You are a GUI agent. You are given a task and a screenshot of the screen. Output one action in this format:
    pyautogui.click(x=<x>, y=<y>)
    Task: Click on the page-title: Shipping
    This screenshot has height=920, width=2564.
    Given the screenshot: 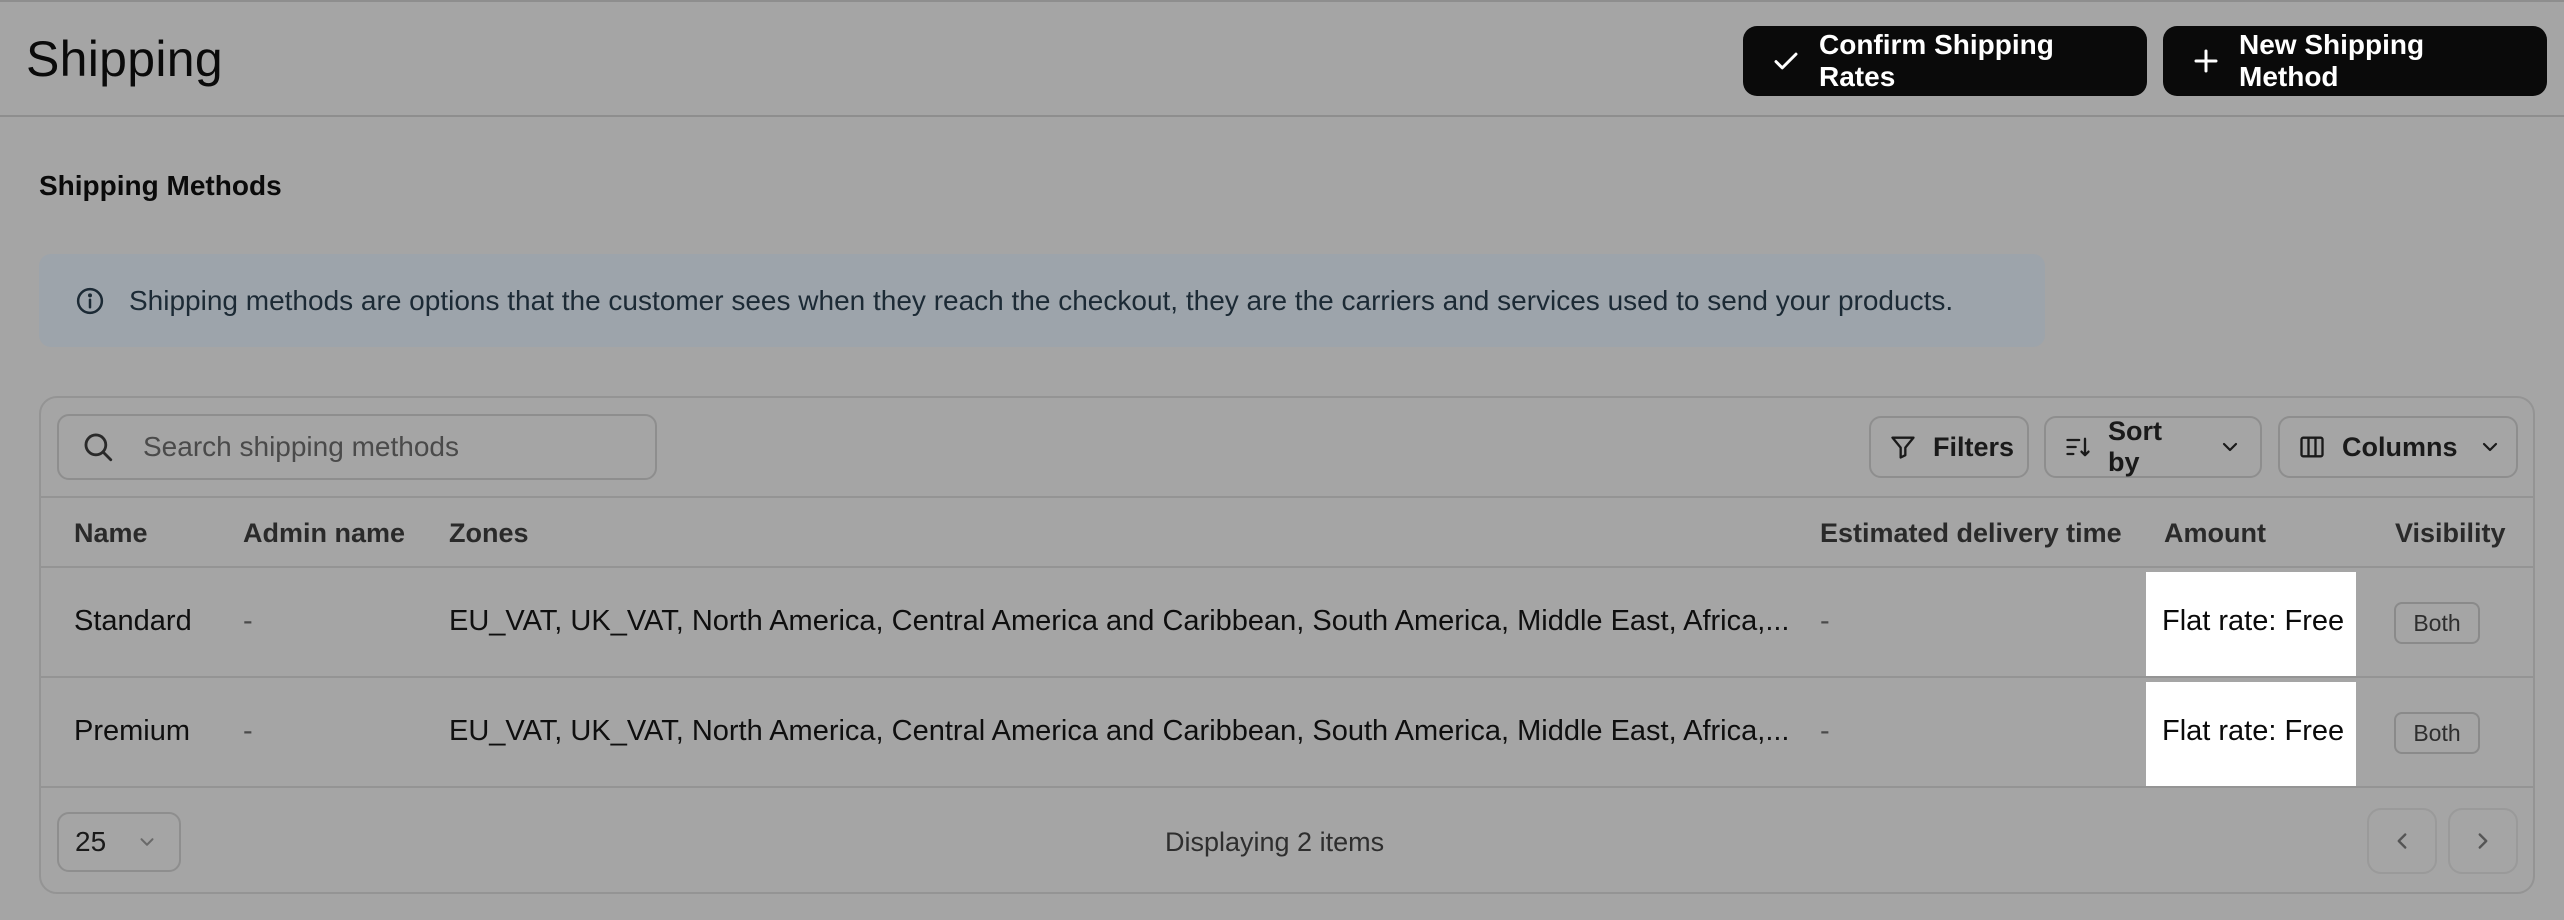 What is the action you would take?
    pyautogui.click(x=125, y=59)
    